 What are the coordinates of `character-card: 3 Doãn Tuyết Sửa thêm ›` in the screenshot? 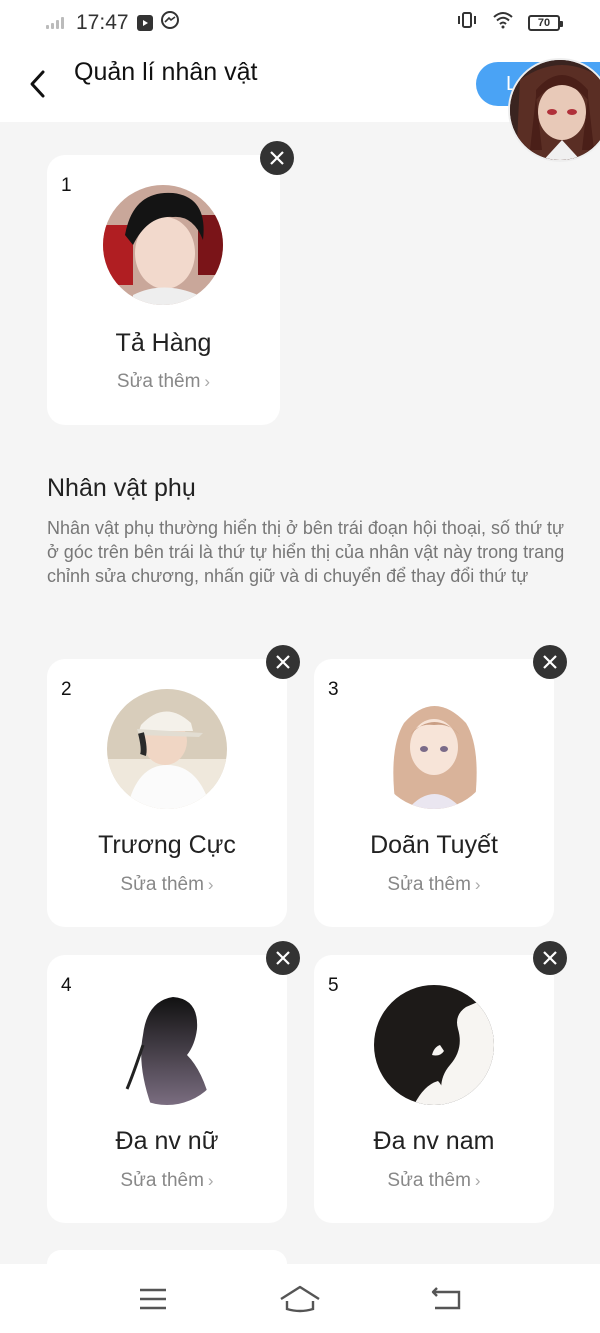 It's located at (434, 793).